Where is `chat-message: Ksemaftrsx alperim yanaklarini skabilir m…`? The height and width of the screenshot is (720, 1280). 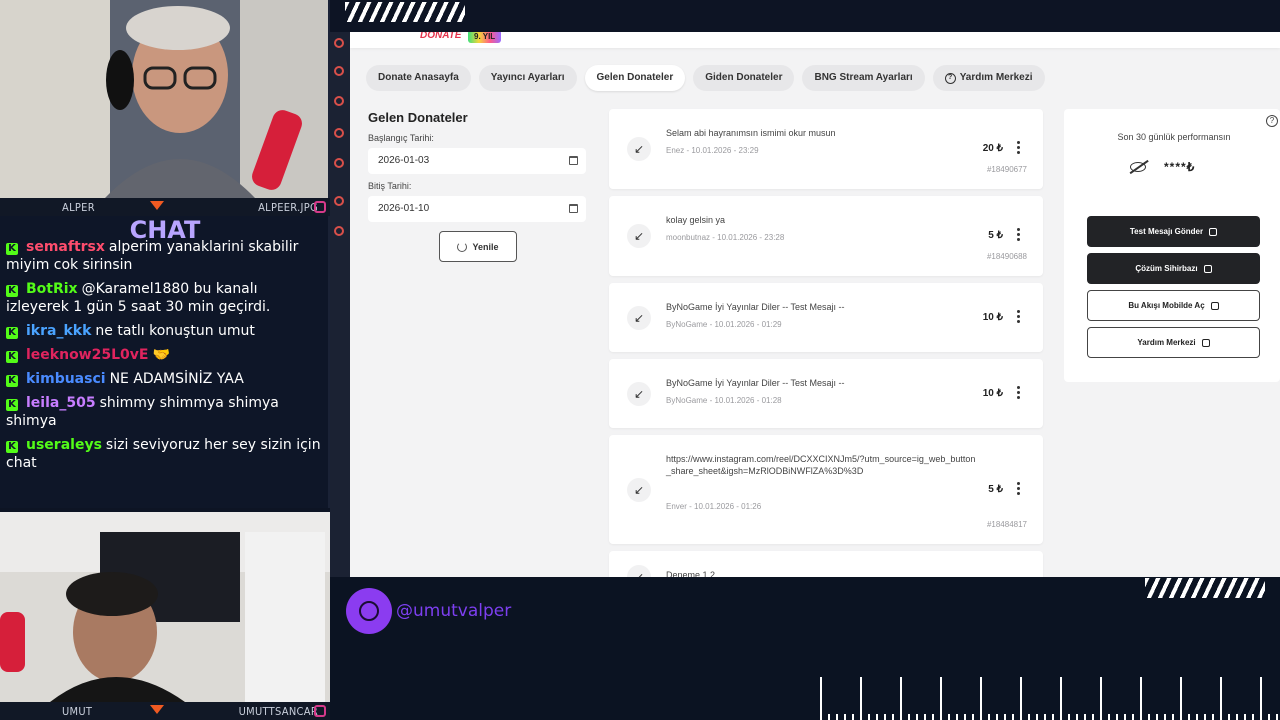 chat-message: Ksemaftrsx alperim yanaklarini skabilir m… is located at coordinates (165, 256).